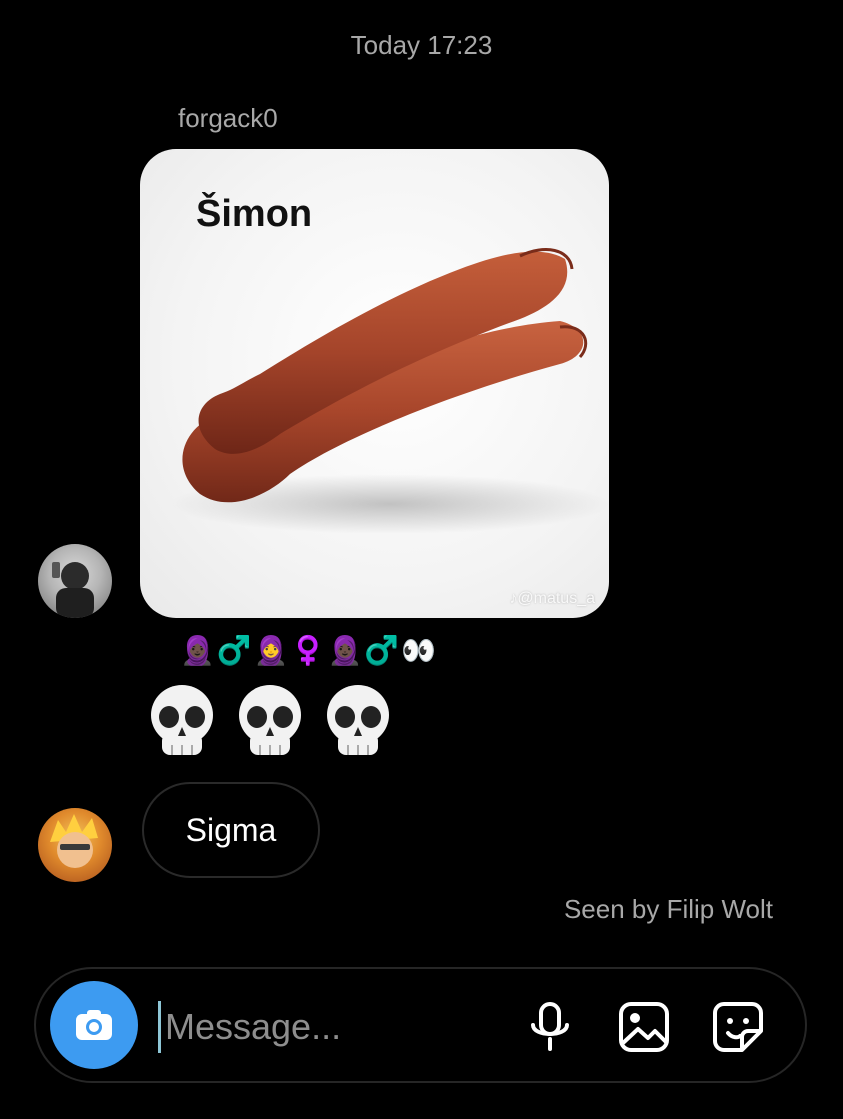 Image resolution: width=843 pixels, height=1119 pixels. I want to click on sticker-icon, so click(738, 1027).